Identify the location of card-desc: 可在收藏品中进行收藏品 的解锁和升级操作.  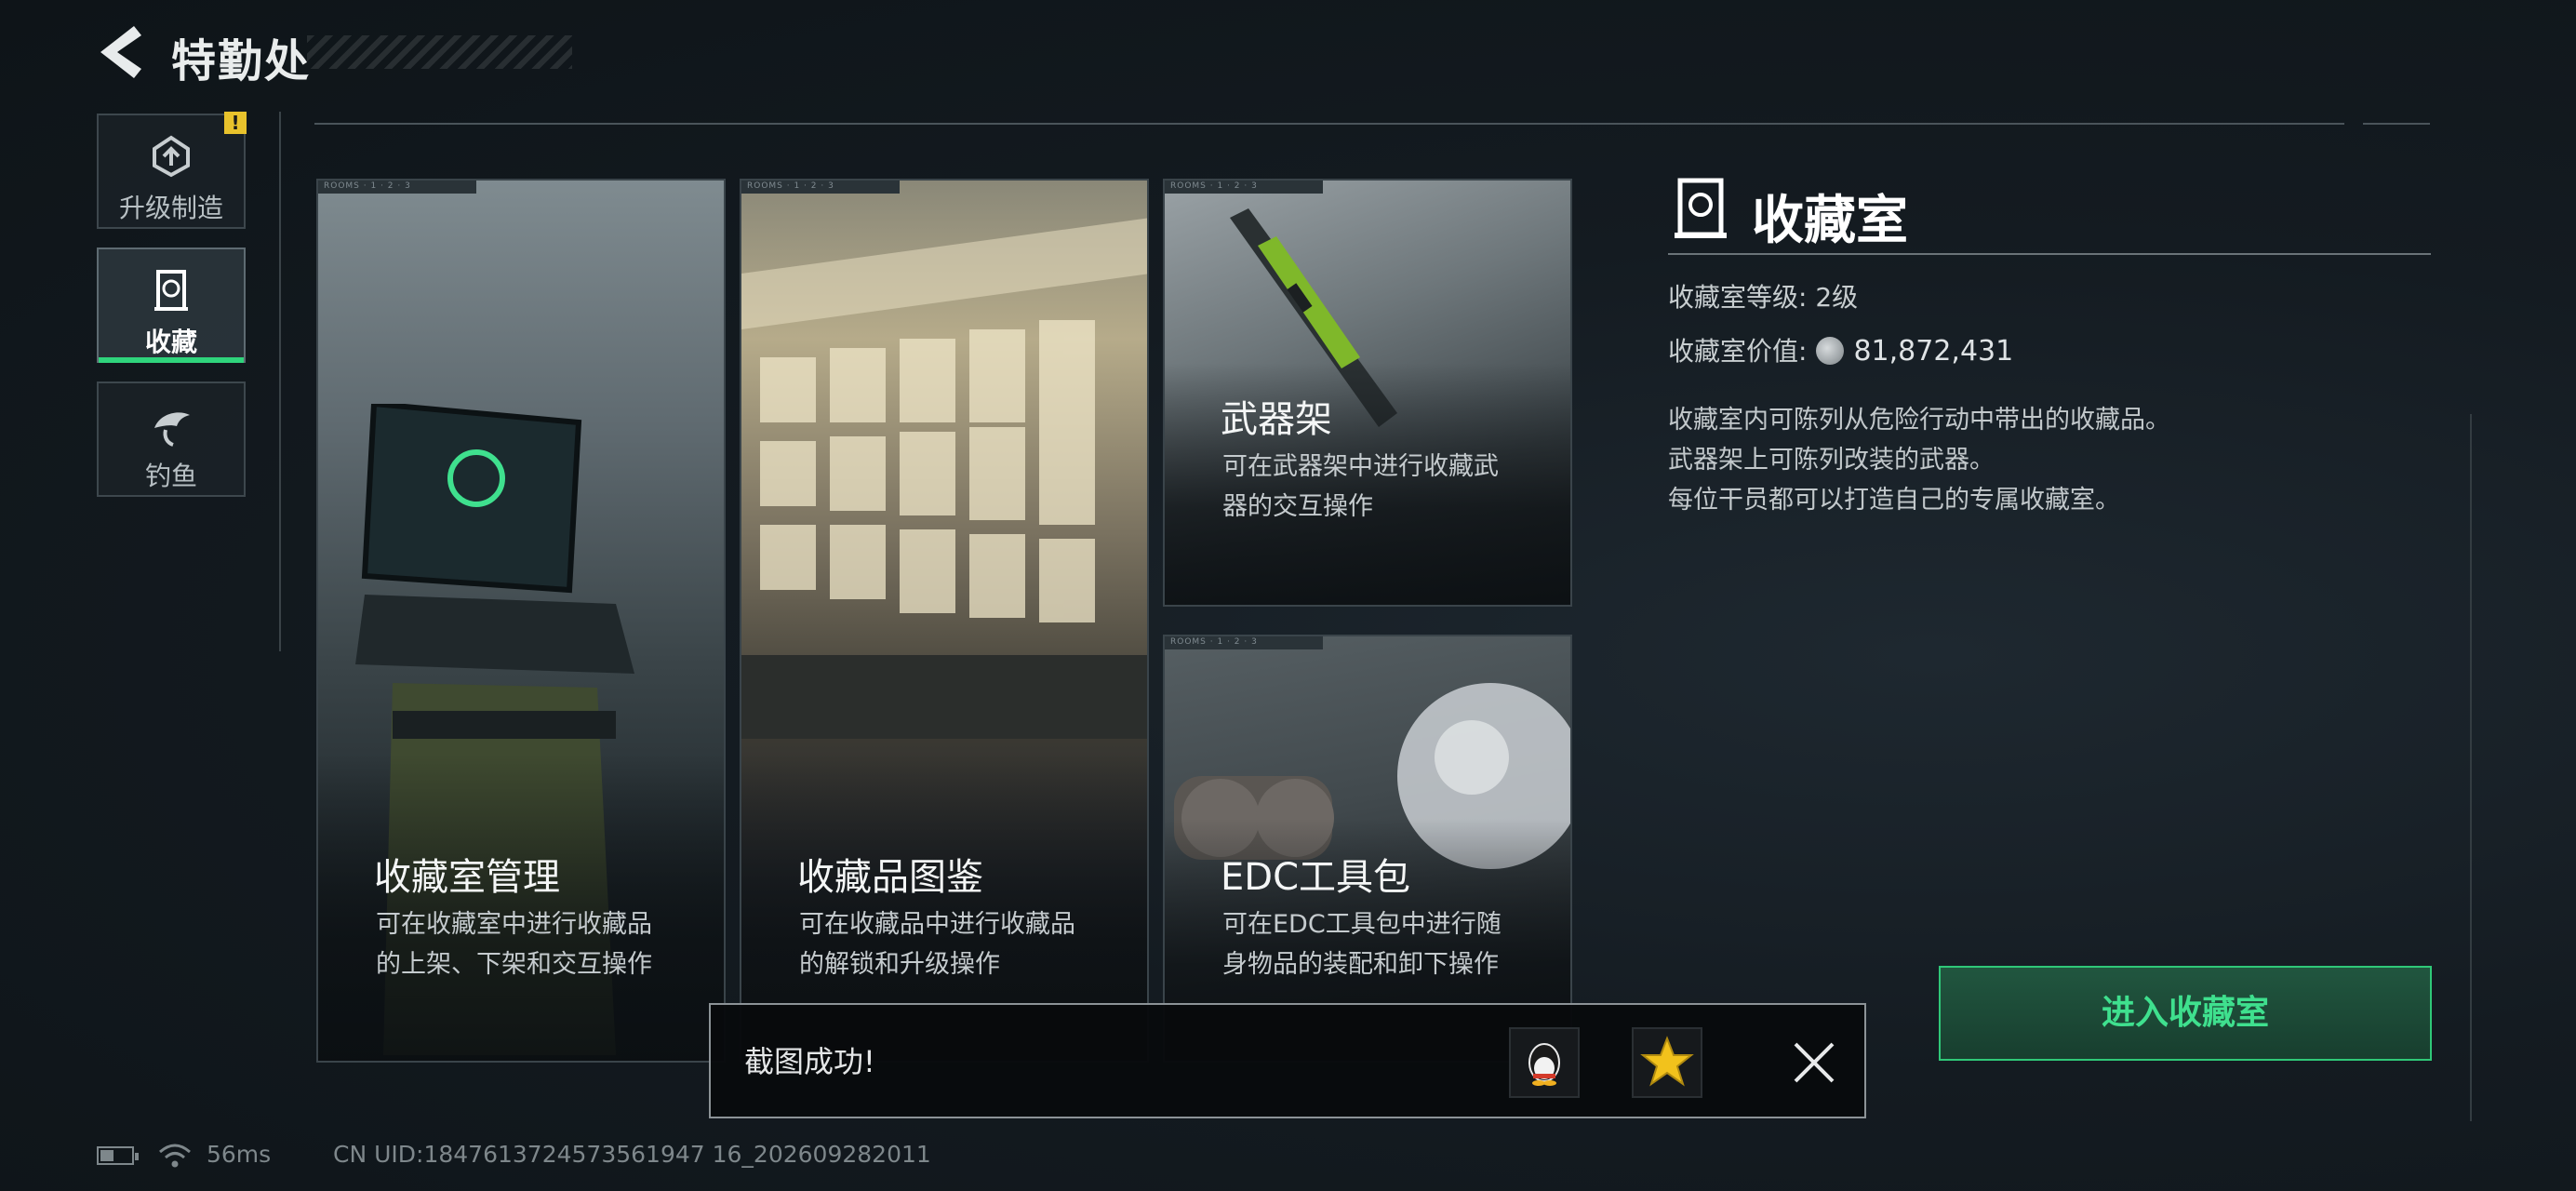
(957, 944).